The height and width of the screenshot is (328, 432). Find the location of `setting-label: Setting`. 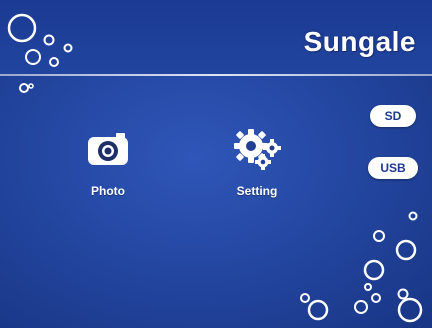

setting-label: Setting is located at coordinates (257, 191).